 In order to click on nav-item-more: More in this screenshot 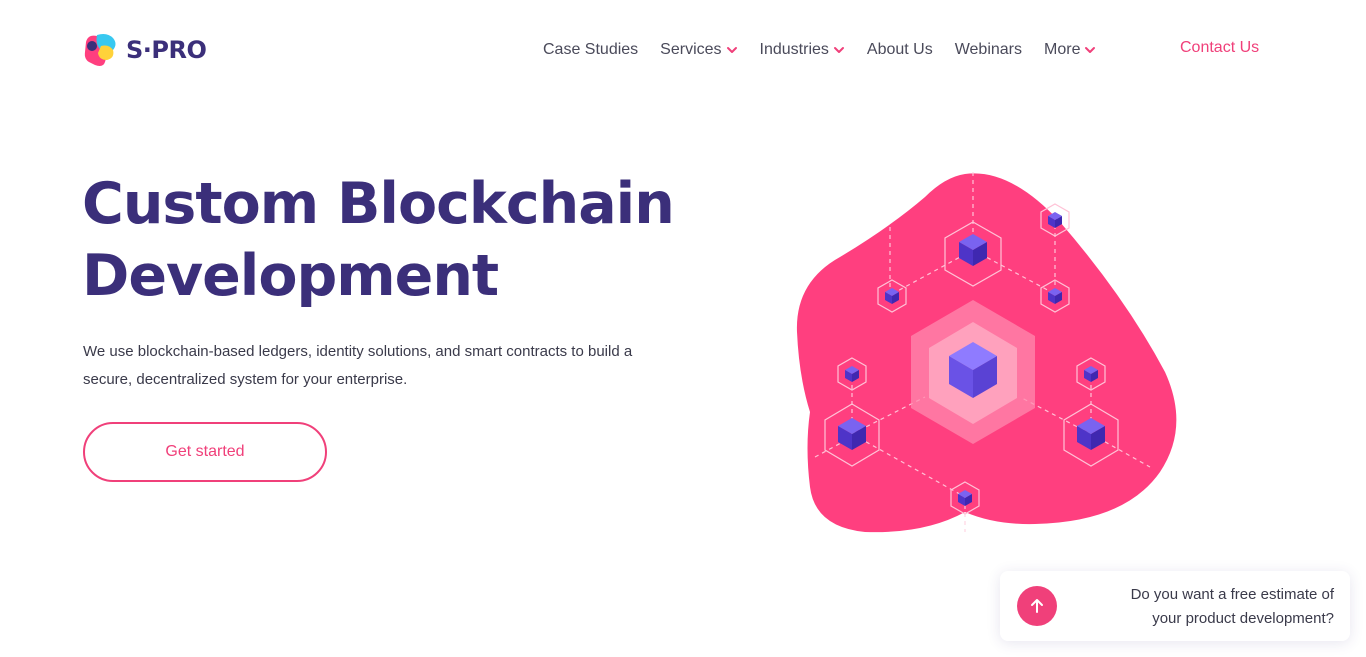, I will do `click(1070, 50)`.